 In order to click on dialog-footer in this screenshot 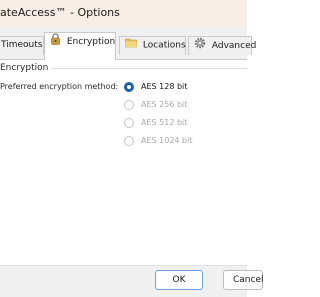, I will do `click(123, 281)`.